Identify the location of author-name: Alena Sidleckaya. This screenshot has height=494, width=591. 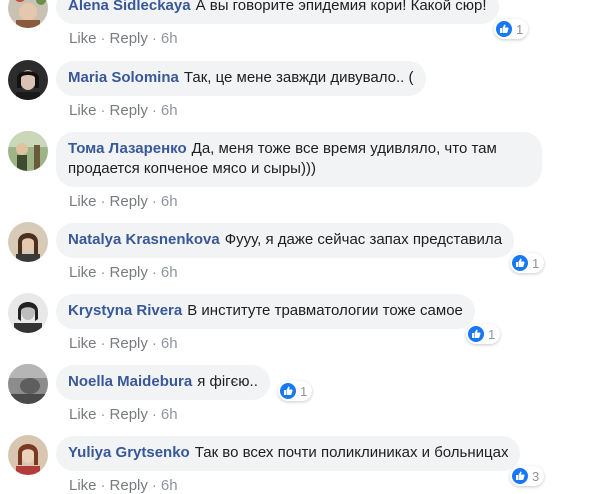
(129, 7).